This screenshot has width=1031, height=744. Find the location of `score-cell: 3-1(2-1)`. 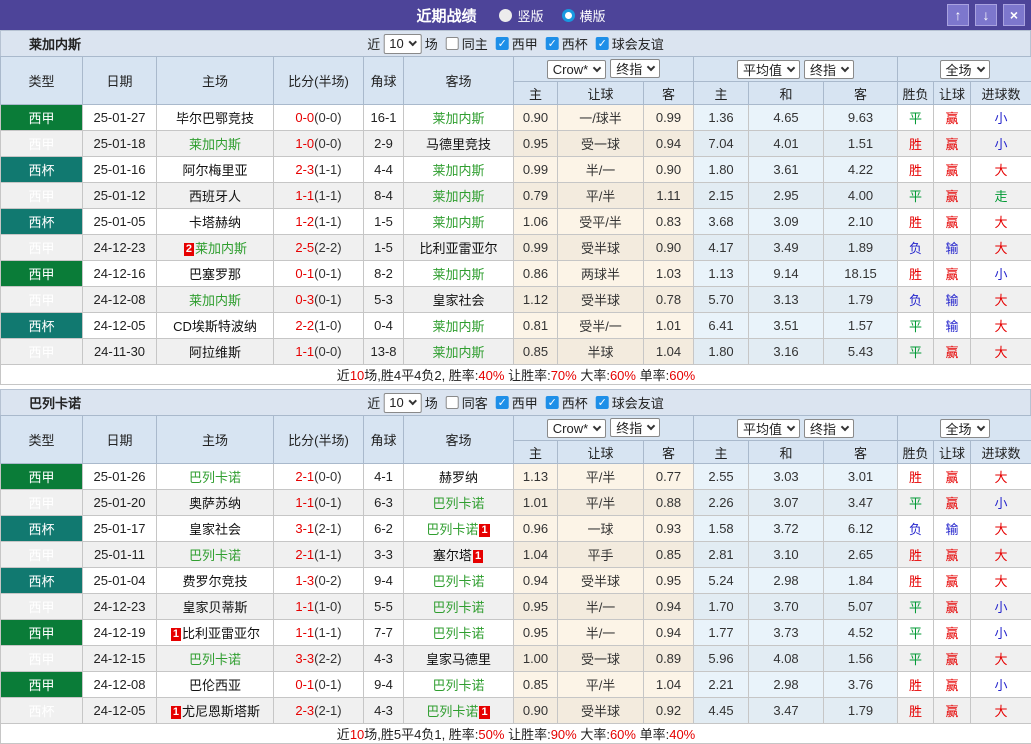

score-cell: 3-1(2-1) is located at coordinates (319, 529).